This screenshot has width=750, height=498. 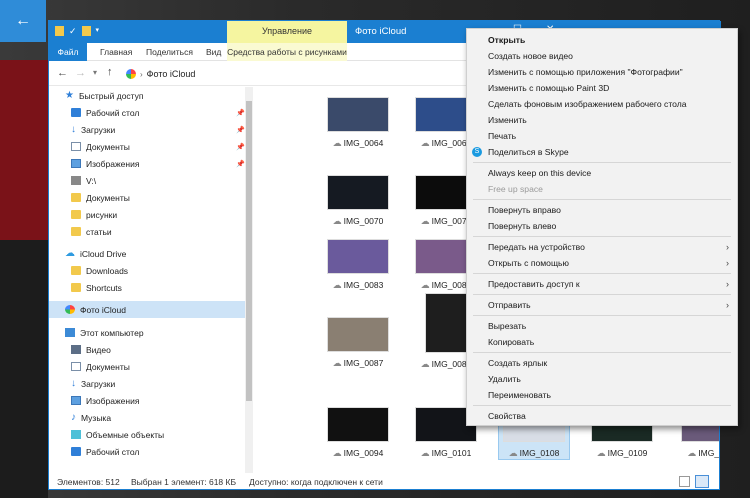 I want to click on checkmark-icon: ✓, so click(x=73, y=31).